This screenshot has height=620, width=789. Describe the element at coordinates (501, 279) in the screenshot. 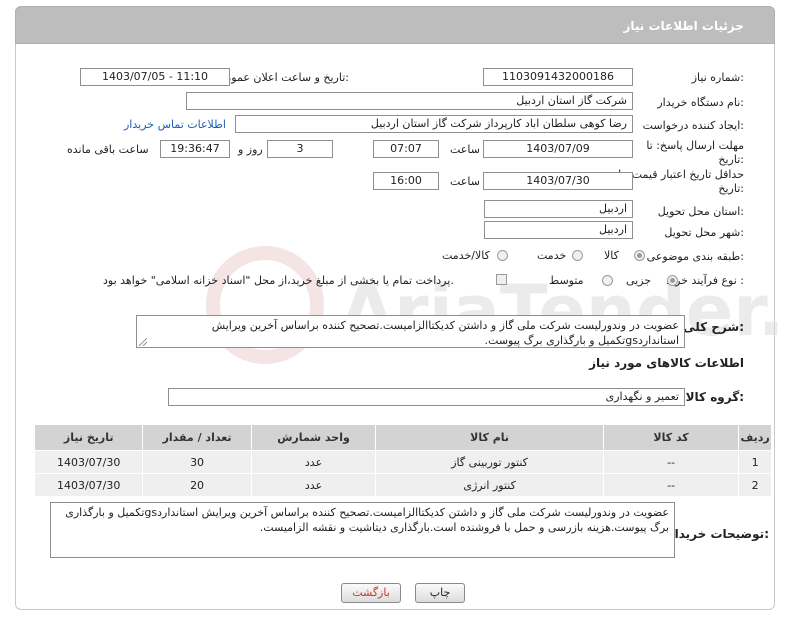

I see `treasury-payment-checkbox` at that location.